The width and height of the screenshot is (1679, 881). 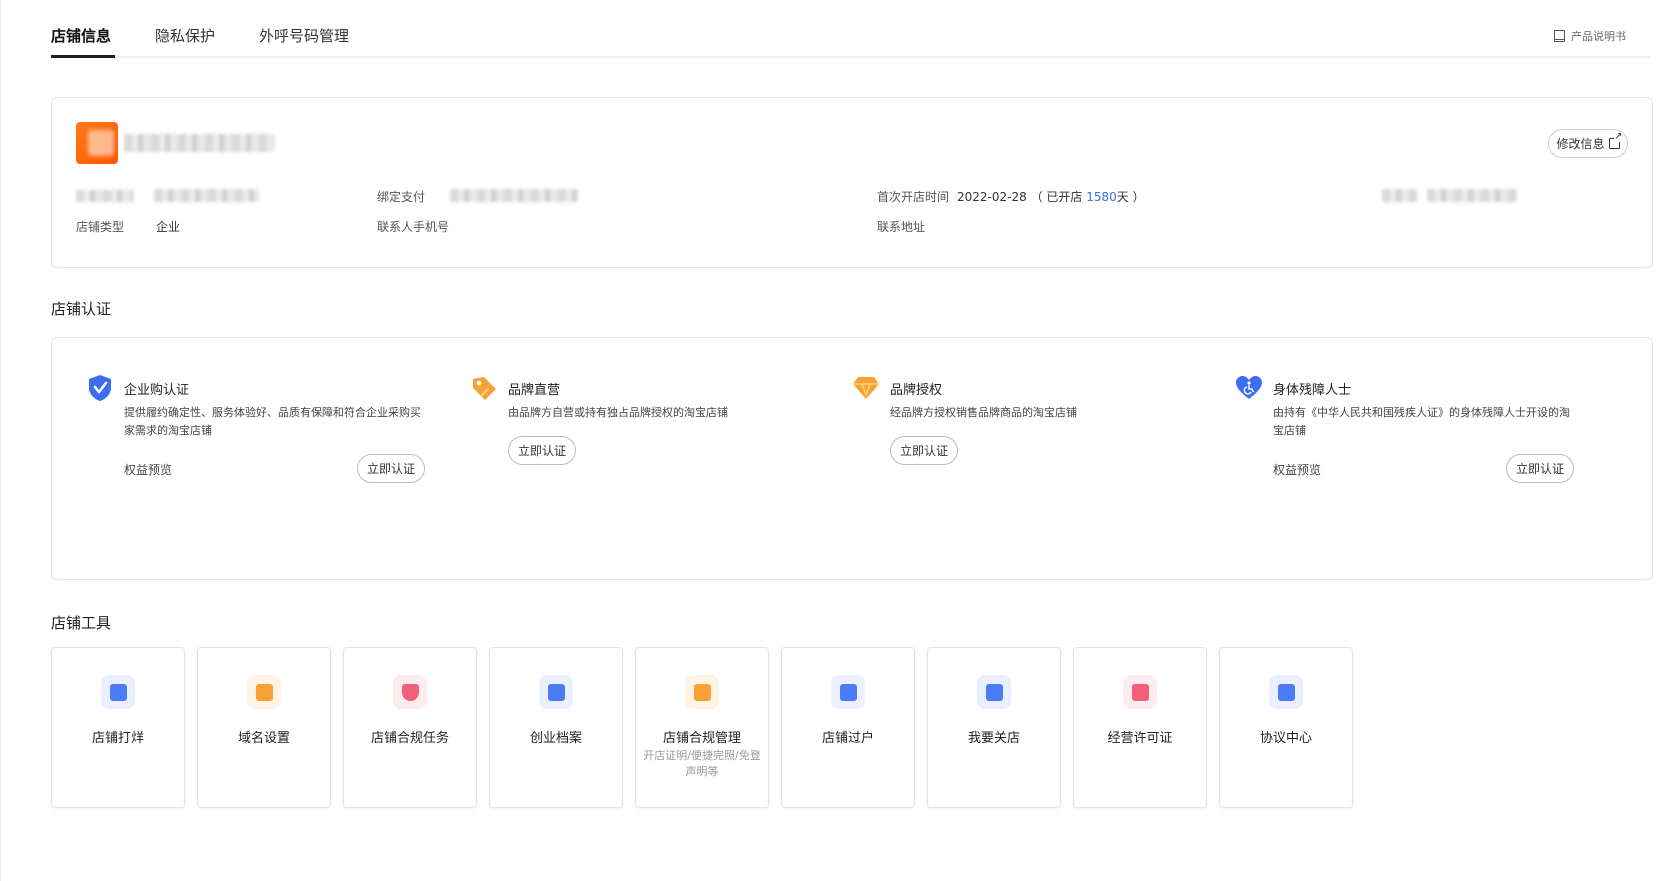 I want to click on tool-label: 店铺过户, so click(x=847, y=738).